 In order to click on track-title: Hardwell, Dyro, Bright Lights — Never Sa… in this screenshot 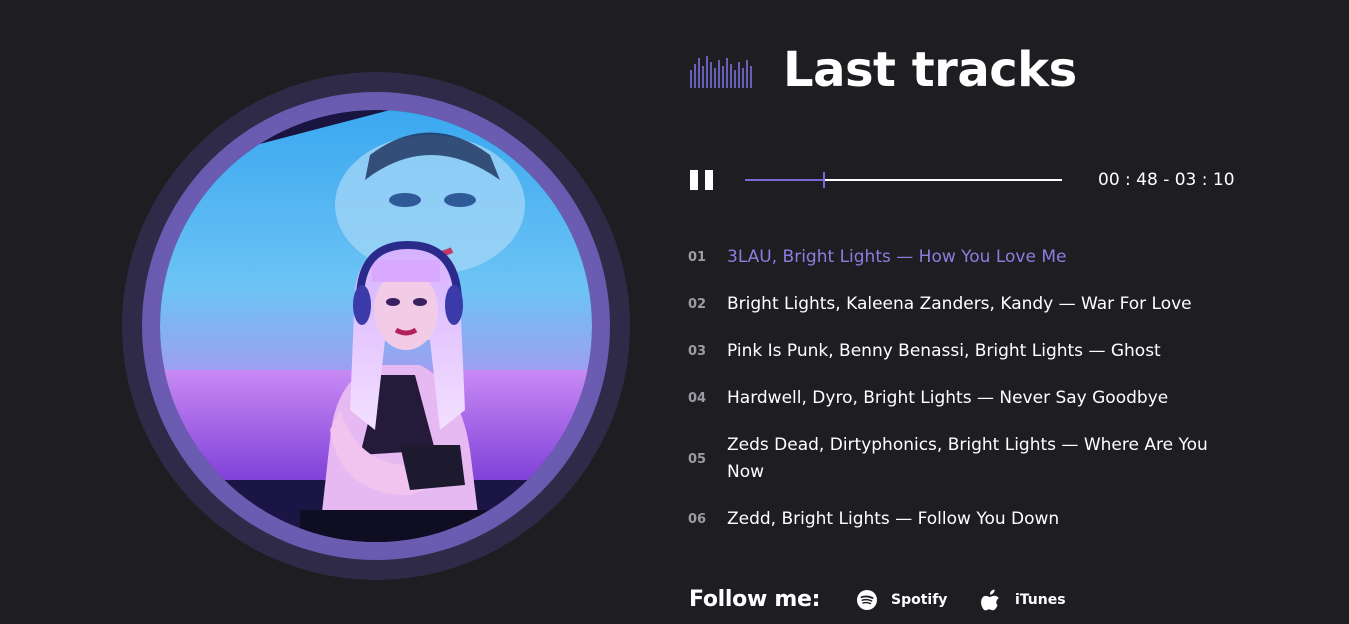, I will do `click(948, 398)`.